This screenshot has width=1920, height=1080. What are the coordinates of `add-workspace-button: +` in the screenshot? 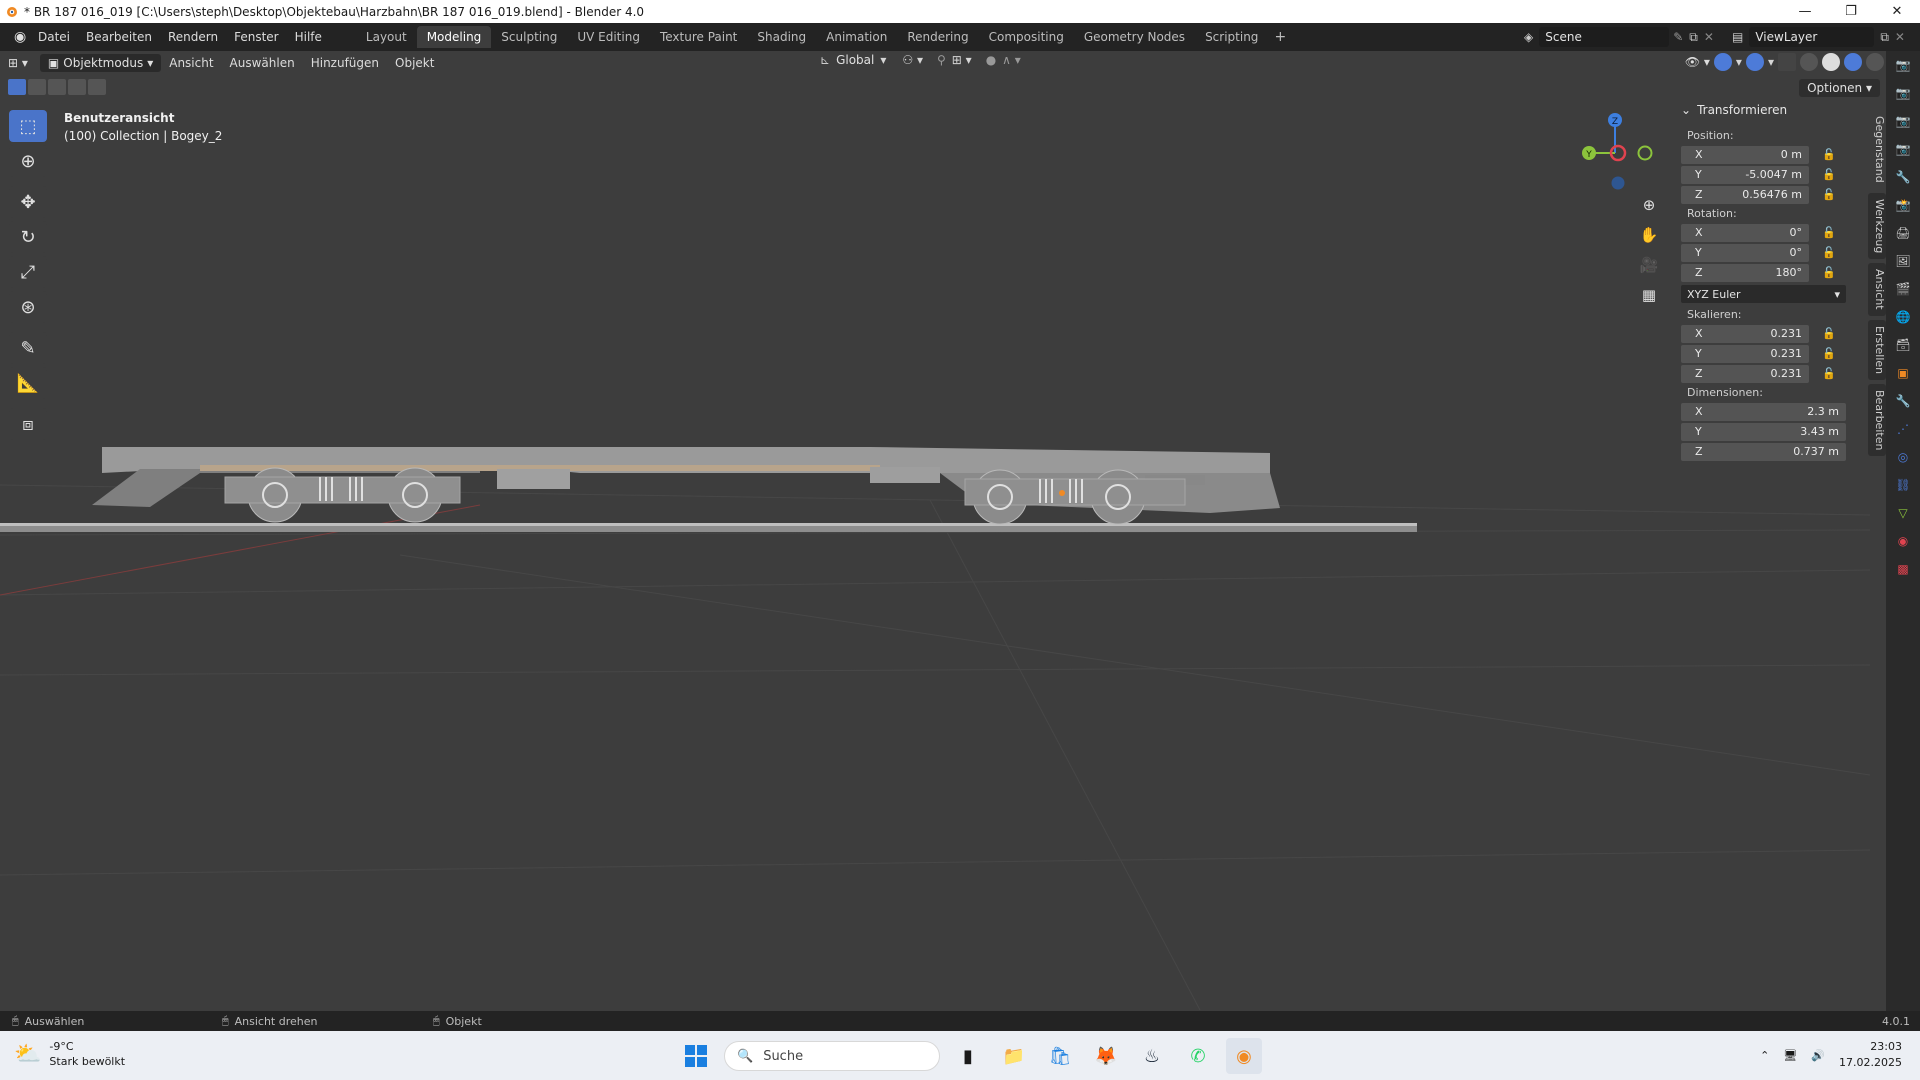 It's located at (1280, 37).